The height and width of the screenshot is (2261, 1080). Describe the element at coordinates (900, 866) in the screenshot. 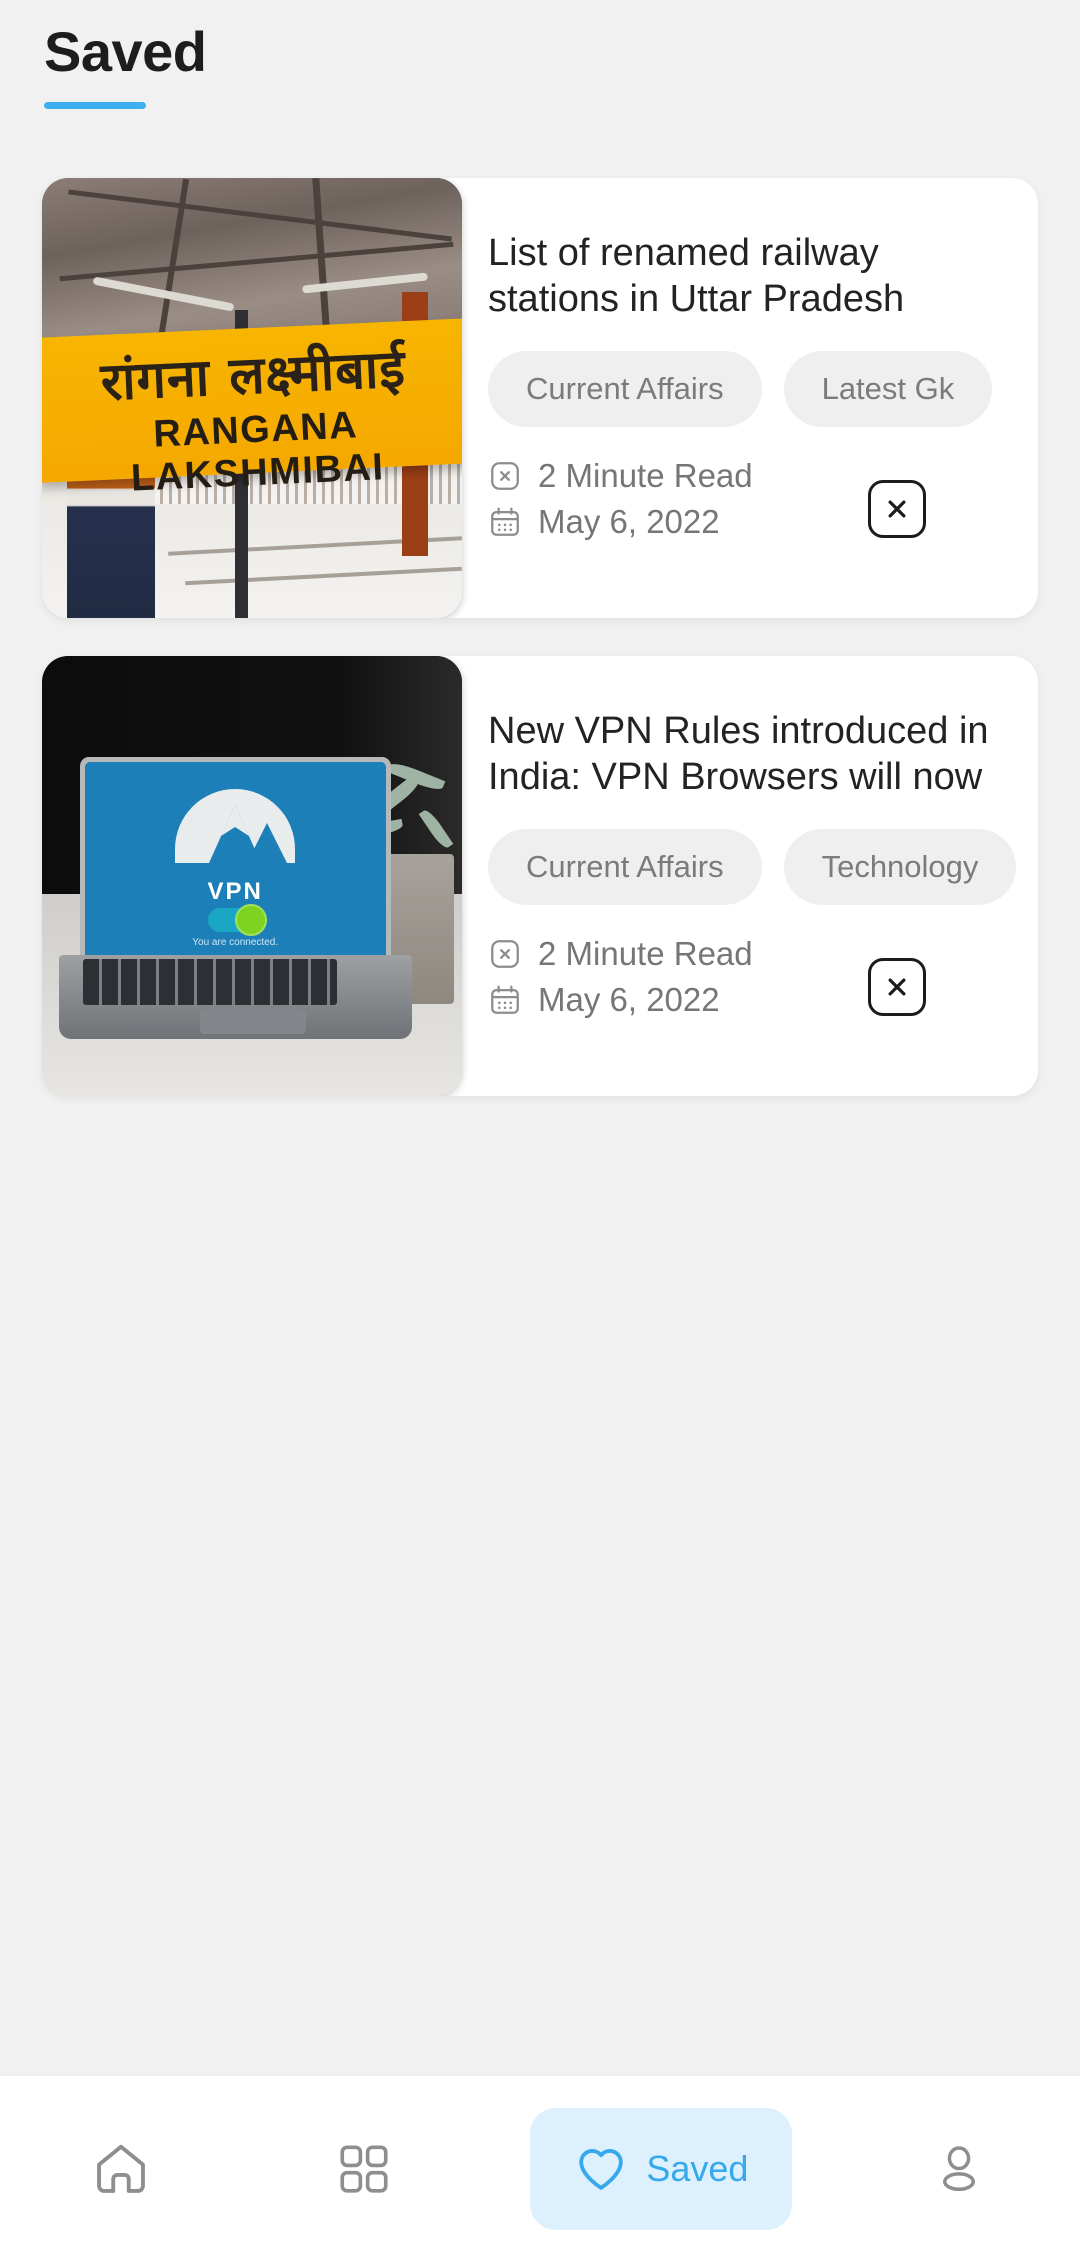

I see `article-tag: Technology` at that location.